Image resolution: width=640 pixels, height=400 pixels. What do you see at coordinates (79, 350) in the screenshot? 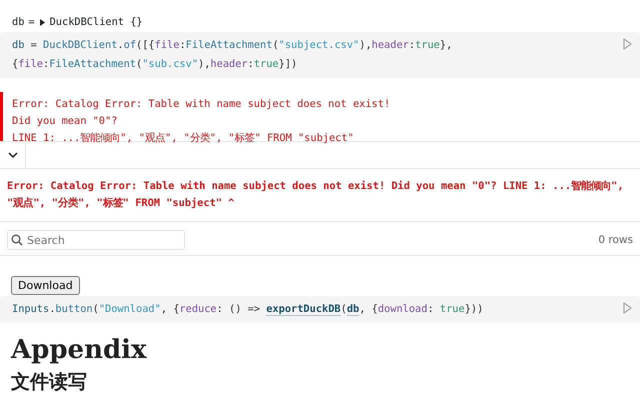
I see `section-heading: Appendix` at bounding box center [79, 350].